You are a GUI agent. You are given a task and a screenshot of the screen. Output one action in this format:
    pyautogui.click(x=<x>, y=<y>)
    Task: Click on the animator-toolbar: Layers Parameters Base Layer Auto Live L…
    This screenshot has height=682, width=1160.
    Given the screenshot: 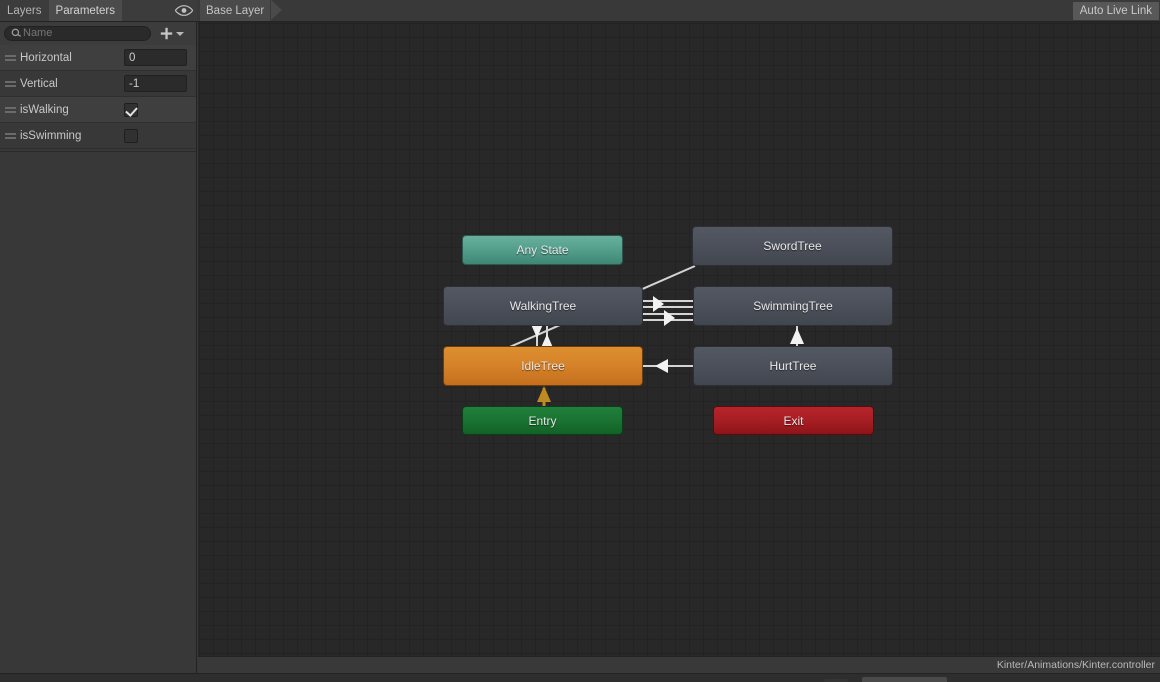 What is the action you would take?
    pyautogui.click(x=580, y=11)
    